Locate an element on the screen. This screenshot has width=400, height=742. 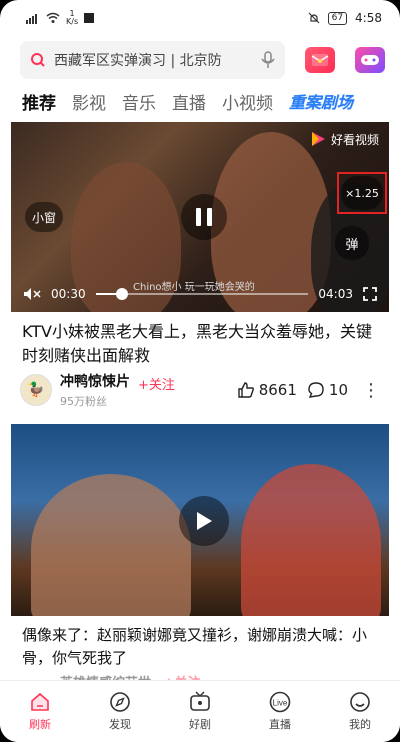
play-icon is located at coordinates (204, 521).